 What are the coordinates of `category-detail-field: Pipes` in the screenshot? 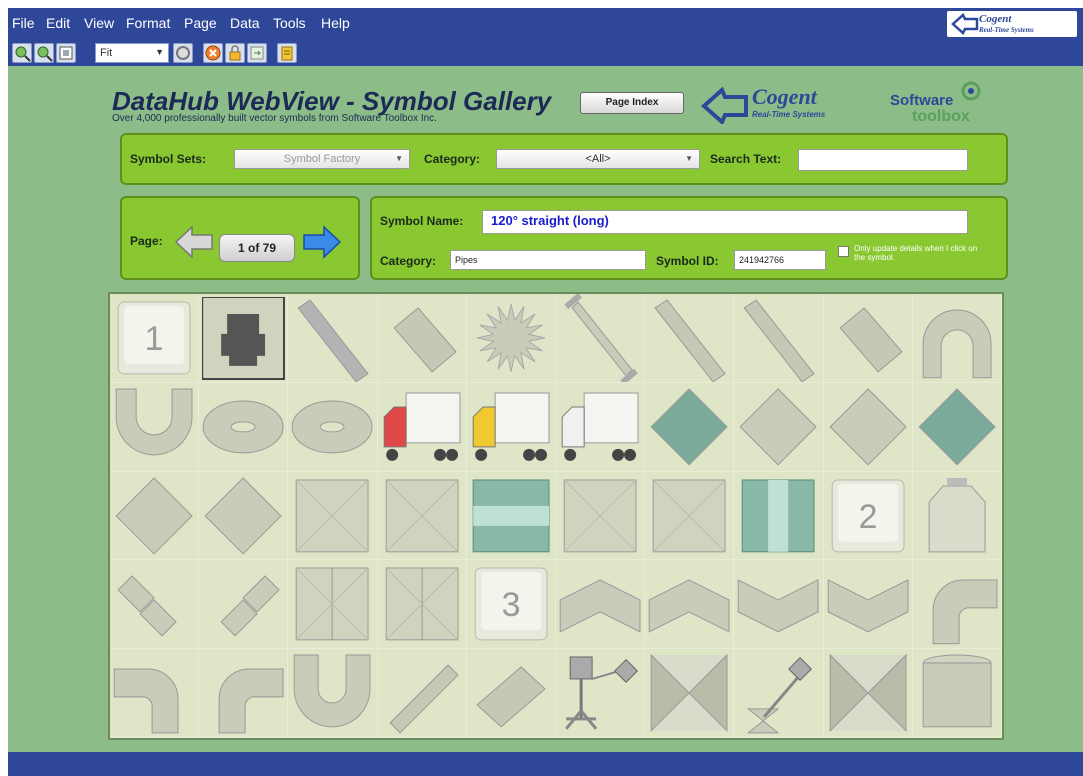 It's located at (548, 260).